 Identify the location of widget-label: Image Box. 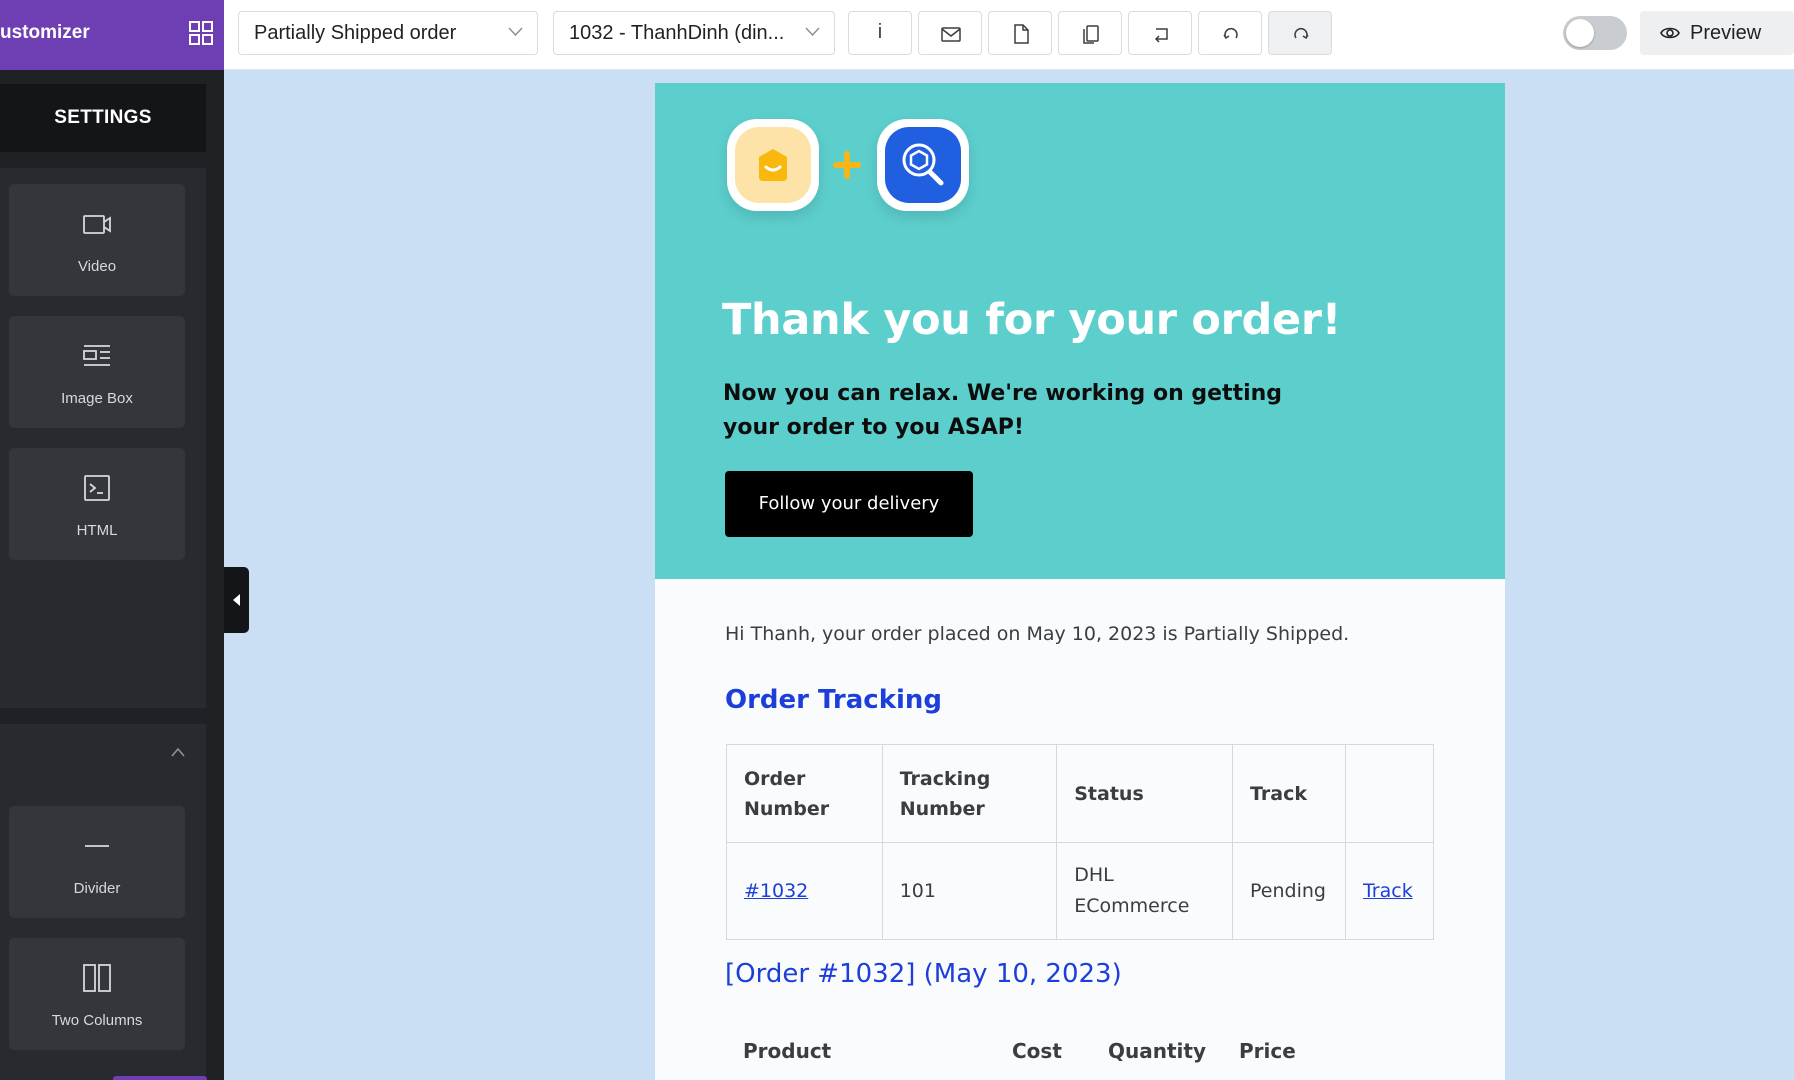
(97, 398).